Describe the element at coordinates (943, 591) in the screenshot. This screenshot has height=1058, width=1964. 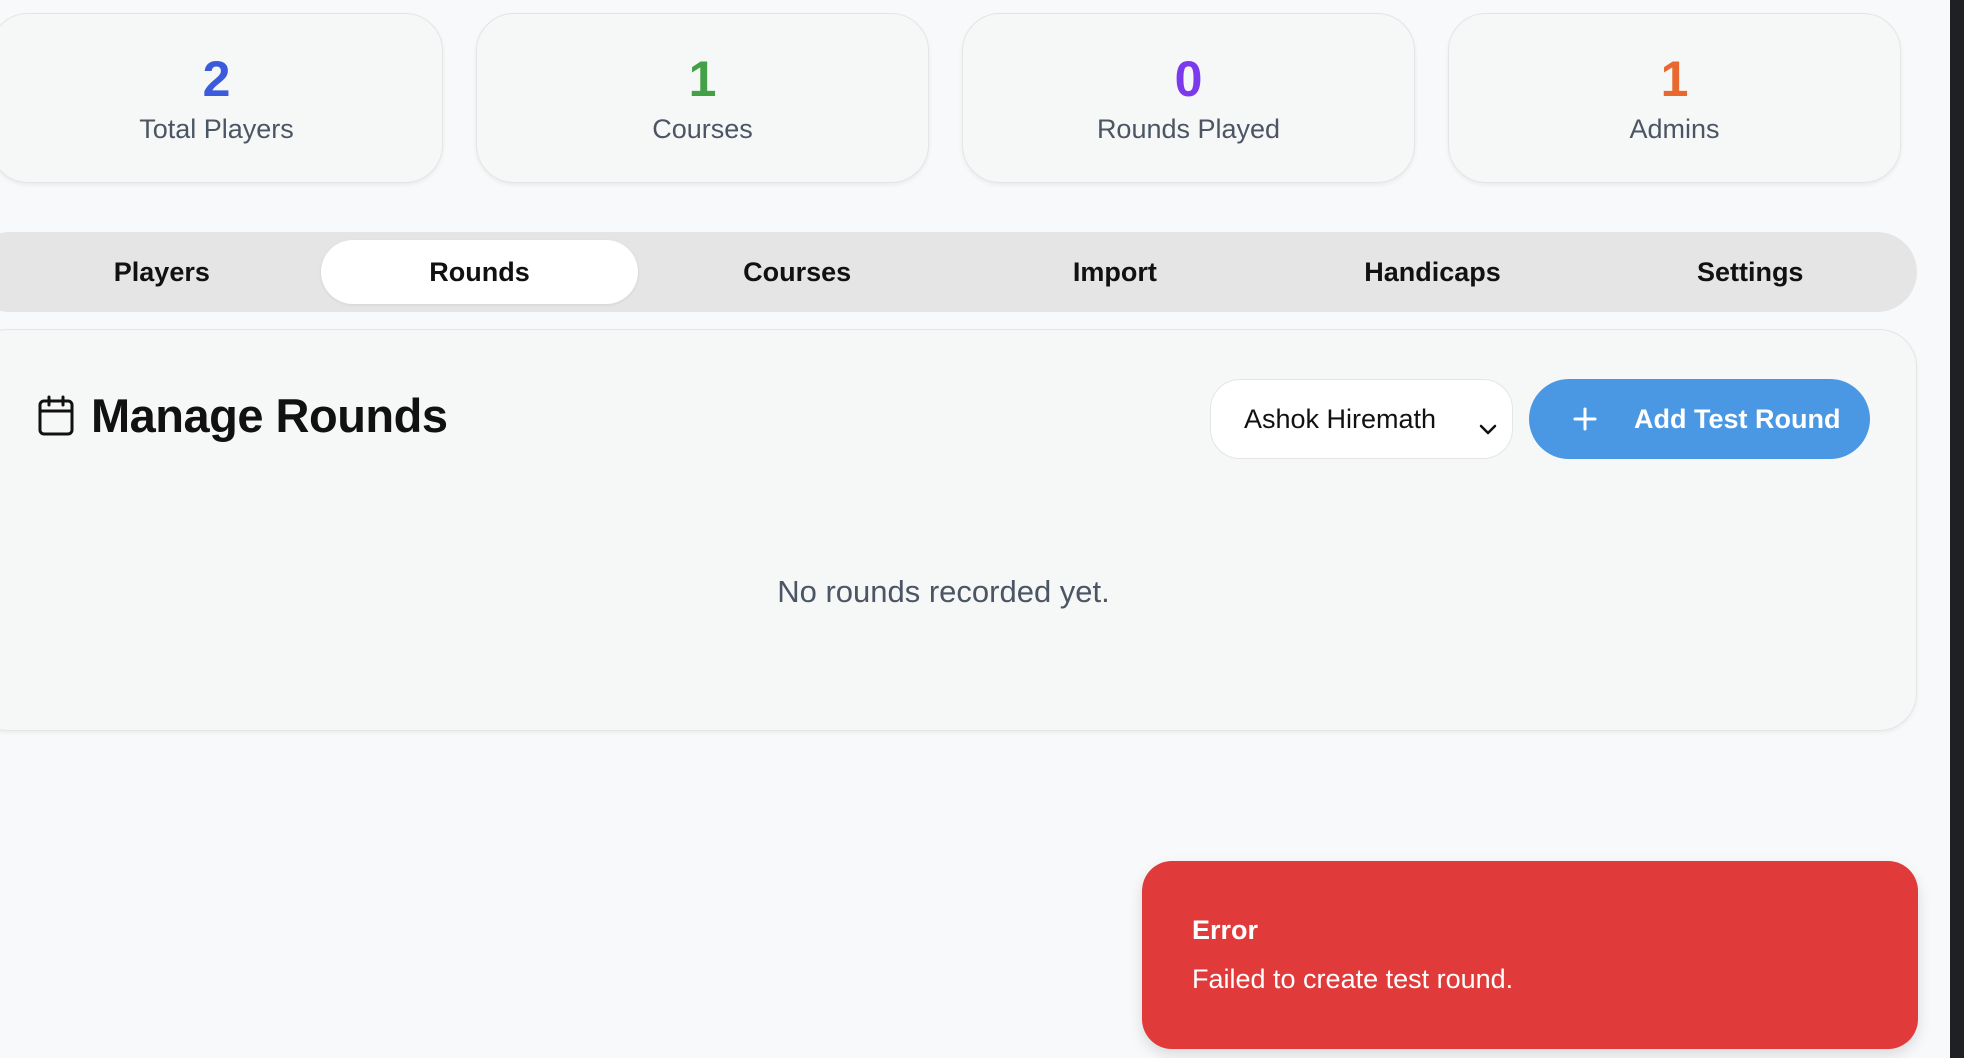
I see `empty-state-message: No rounds recorded yet.` at that location.